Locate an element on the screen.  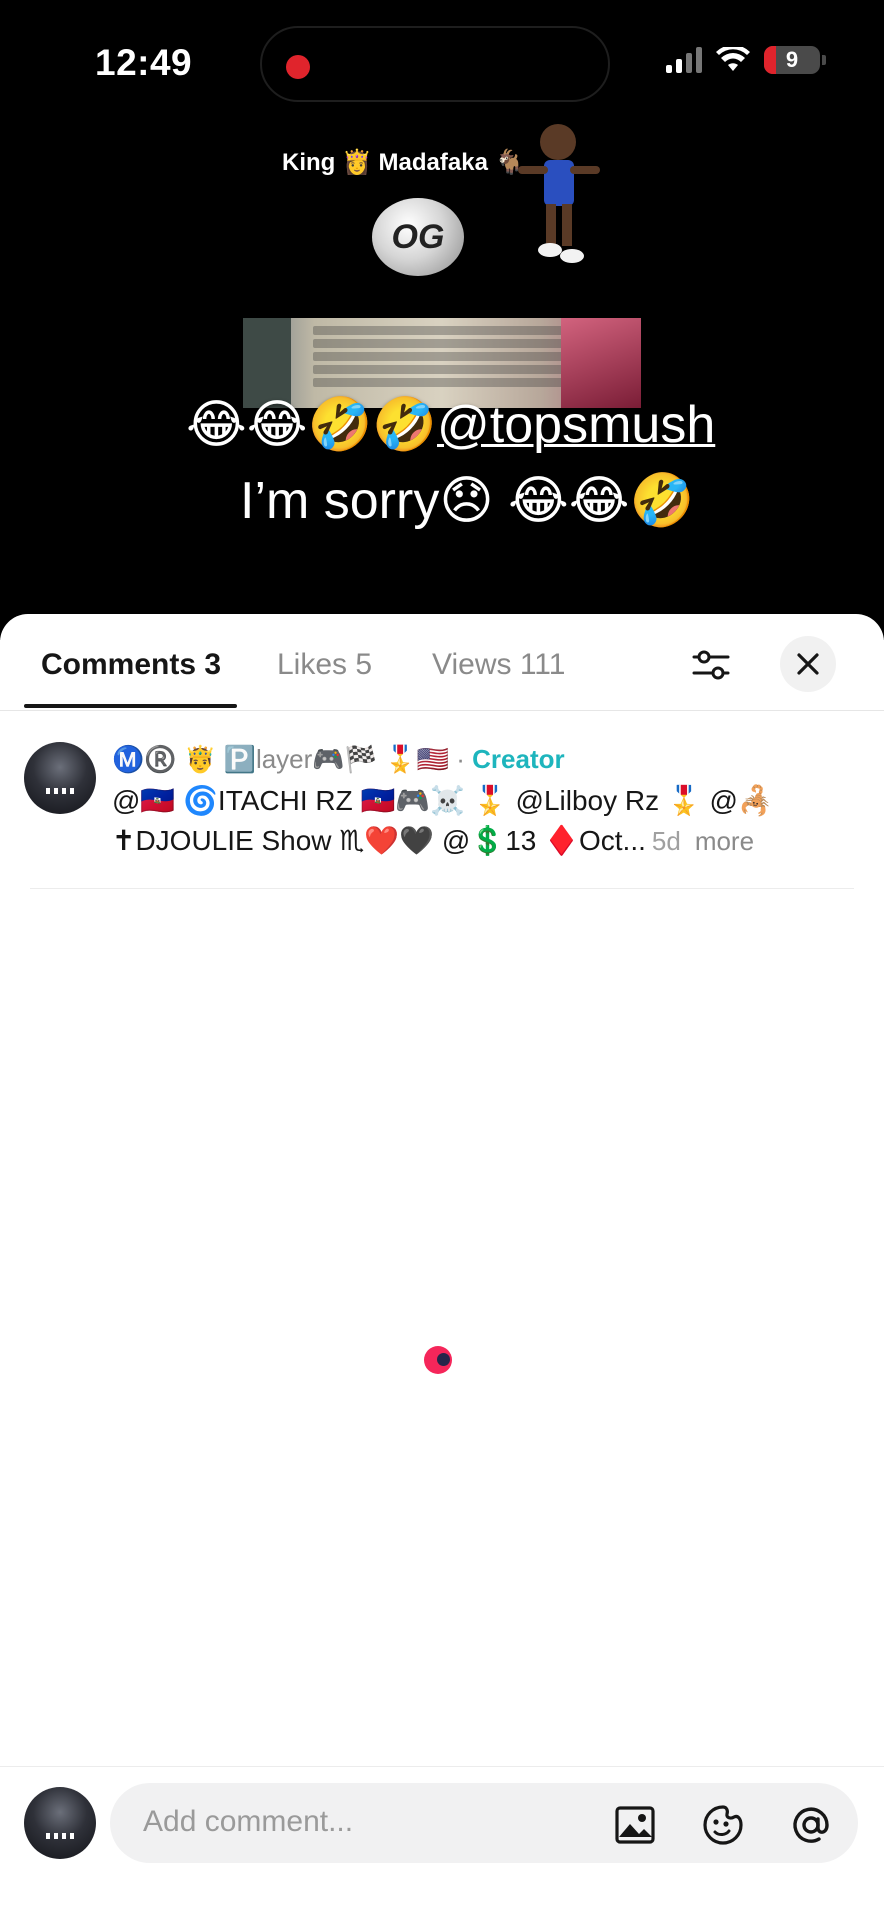
image-icon is located at coordinates (635, 1825).